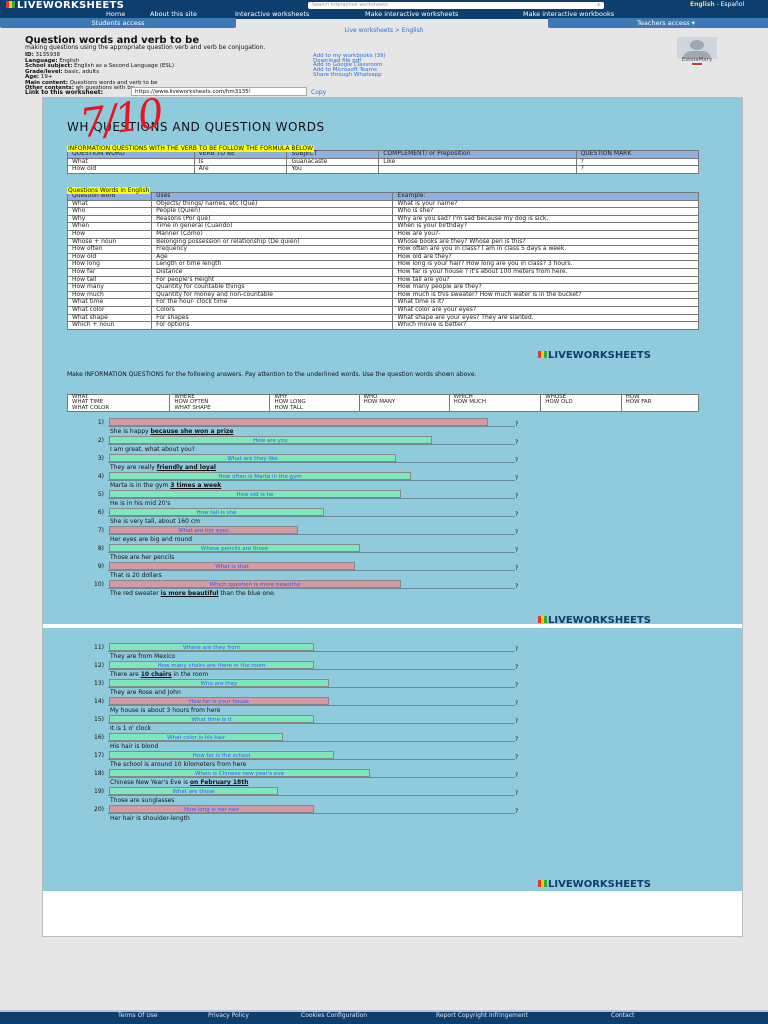 The height and width of the screenshot is (1024, 768). What do you see at coordinates (350, 5) in the screenshot?
I see `search-placeholder: Search interactive worksheets` at bounding box center [350, 5].